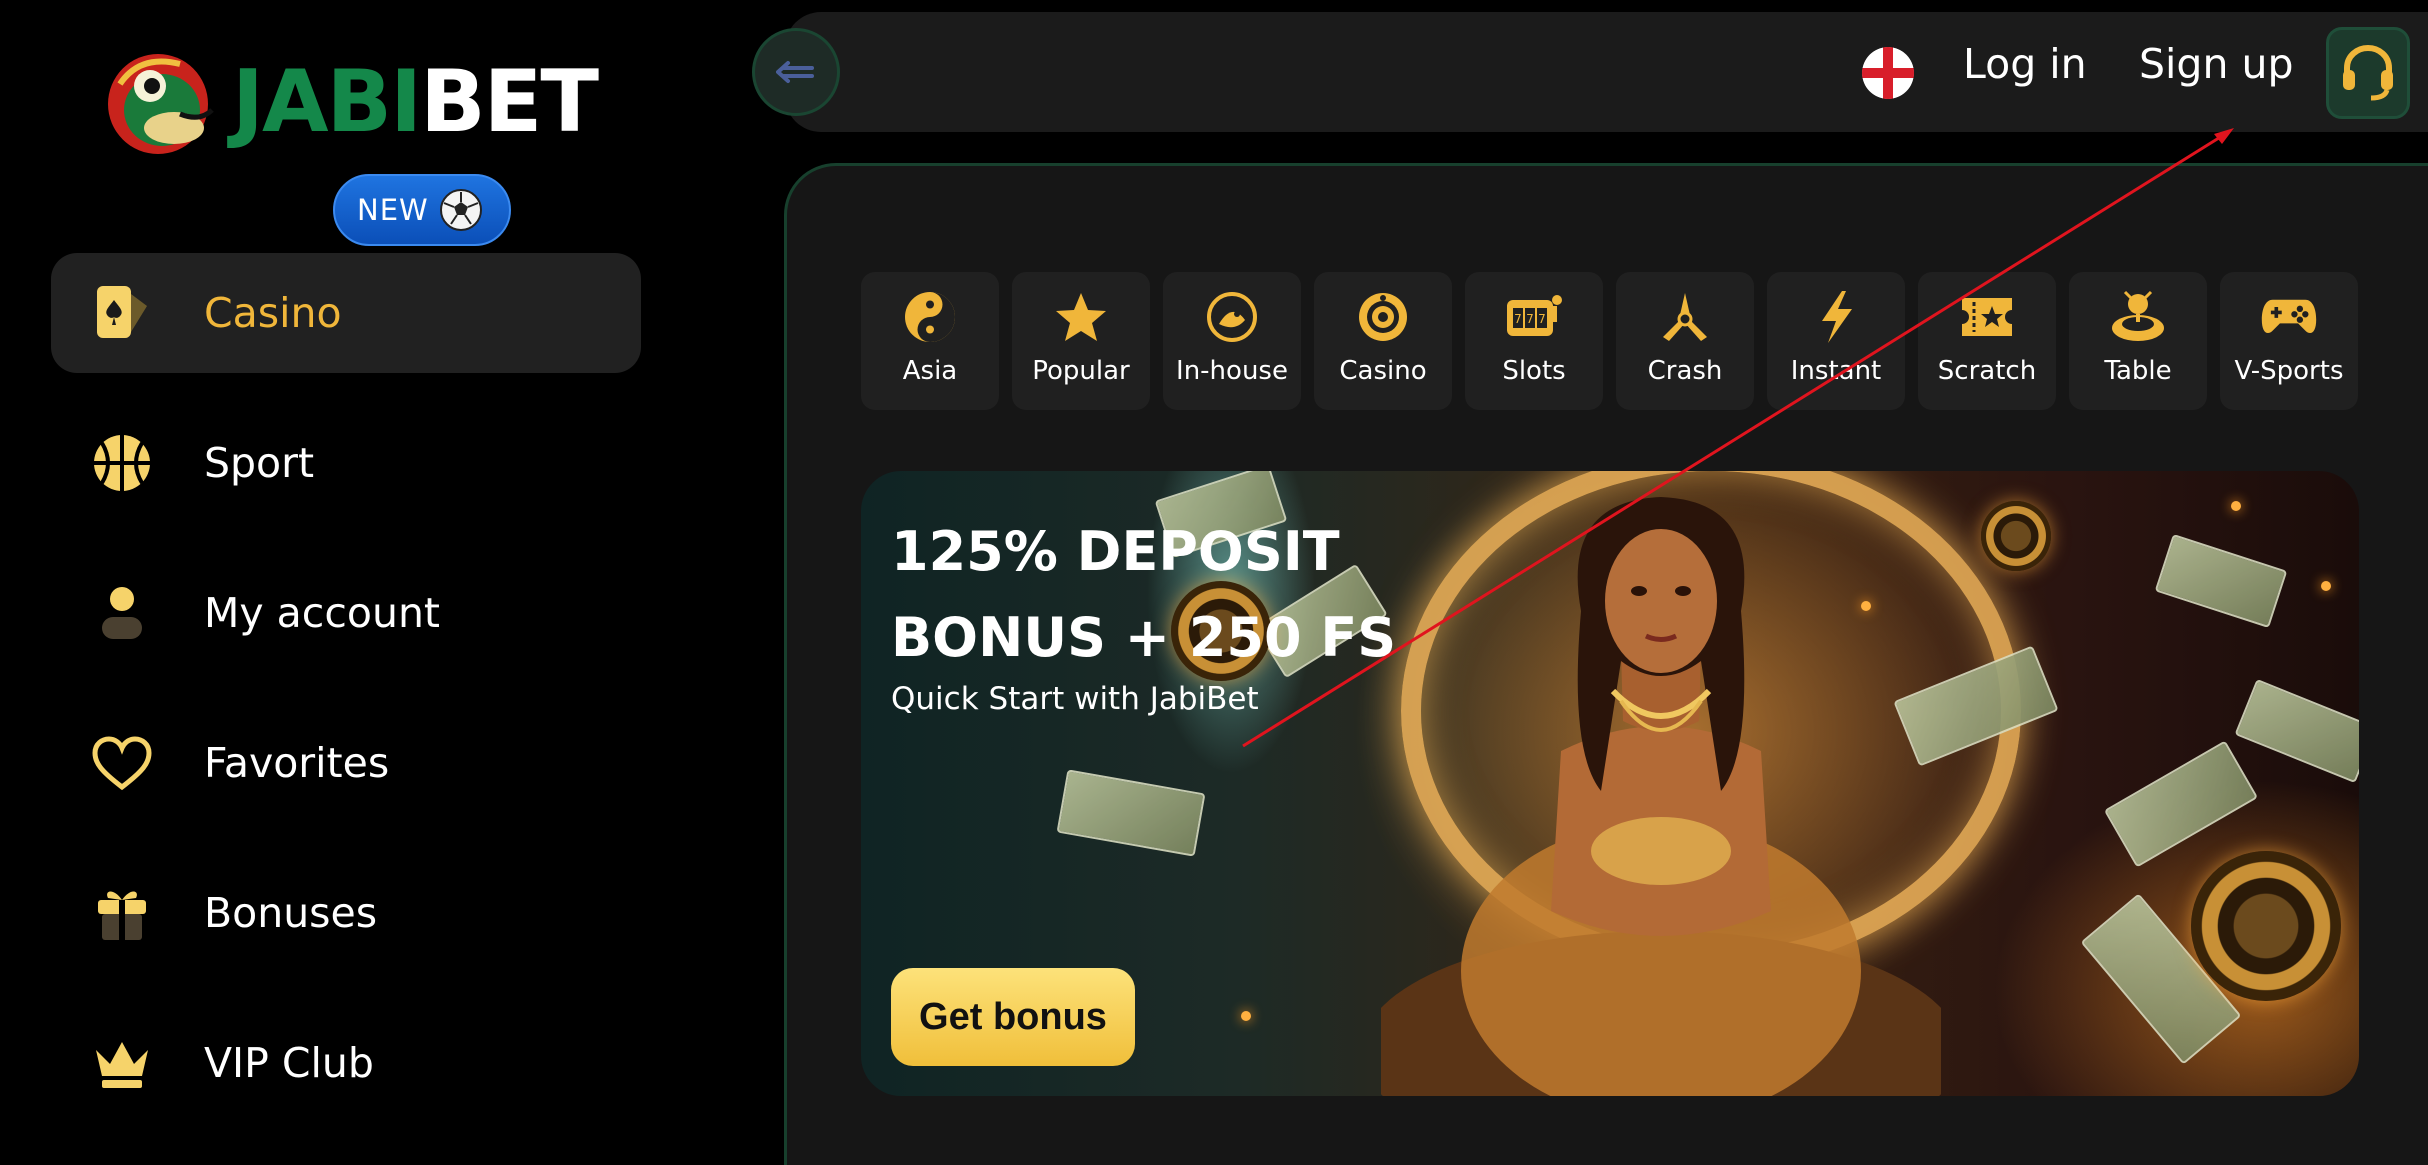 The height and width of the screenshot is (1165, 2428). I want to click on yin-yang-icon, so click(930, 317).